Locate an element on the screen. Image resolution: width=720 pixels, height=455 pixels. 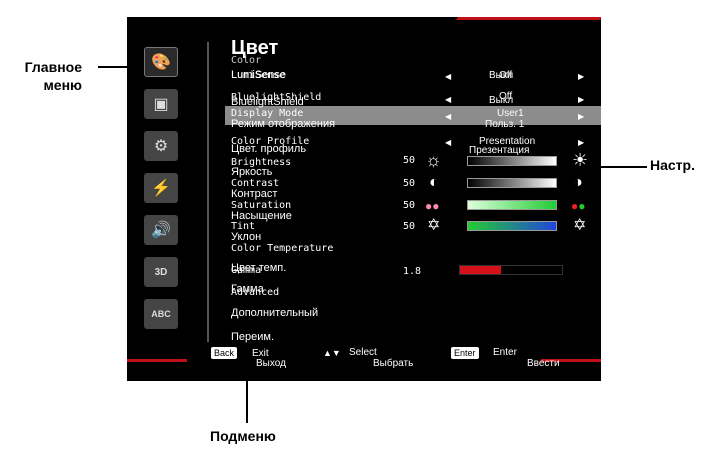
saturation-high-icon: ●● is located at coordinates (578, 206).